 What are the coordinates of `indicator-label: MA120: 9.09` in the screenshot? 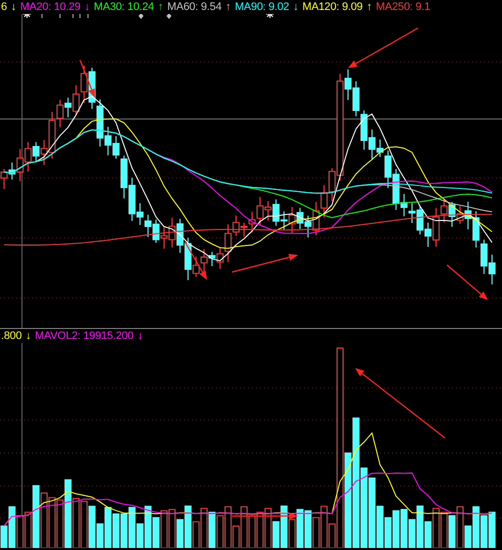 It's located at (332, 7).